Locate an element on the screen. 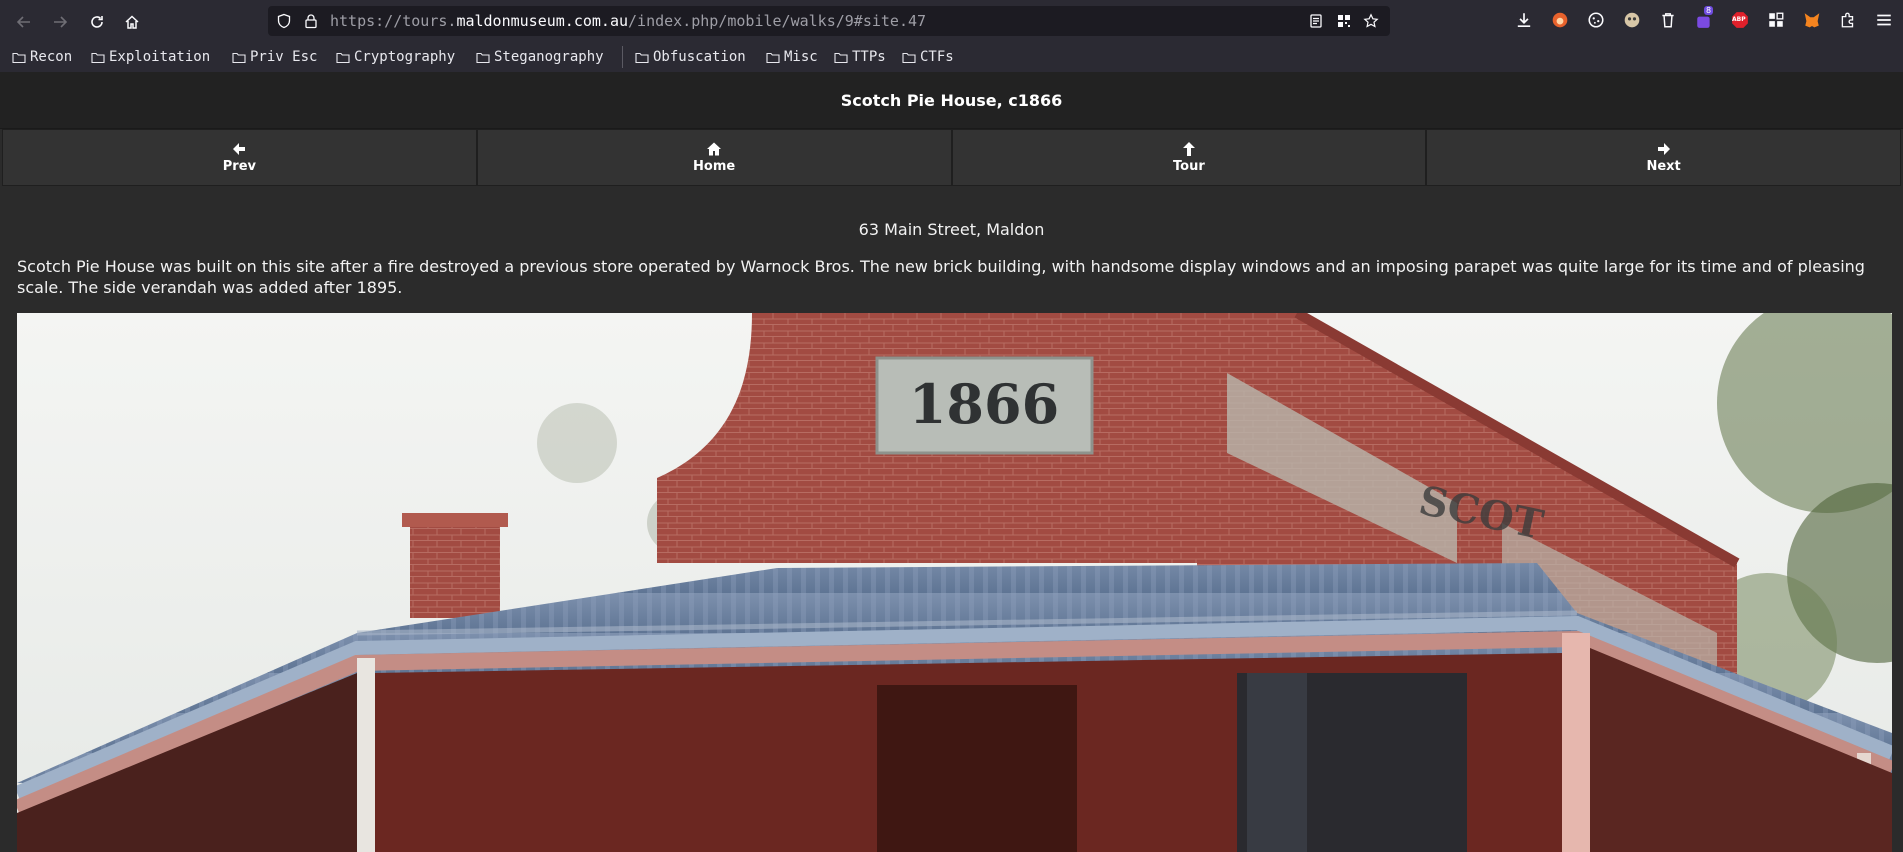  hamburger-icon is located at coordinates (1884, 20).